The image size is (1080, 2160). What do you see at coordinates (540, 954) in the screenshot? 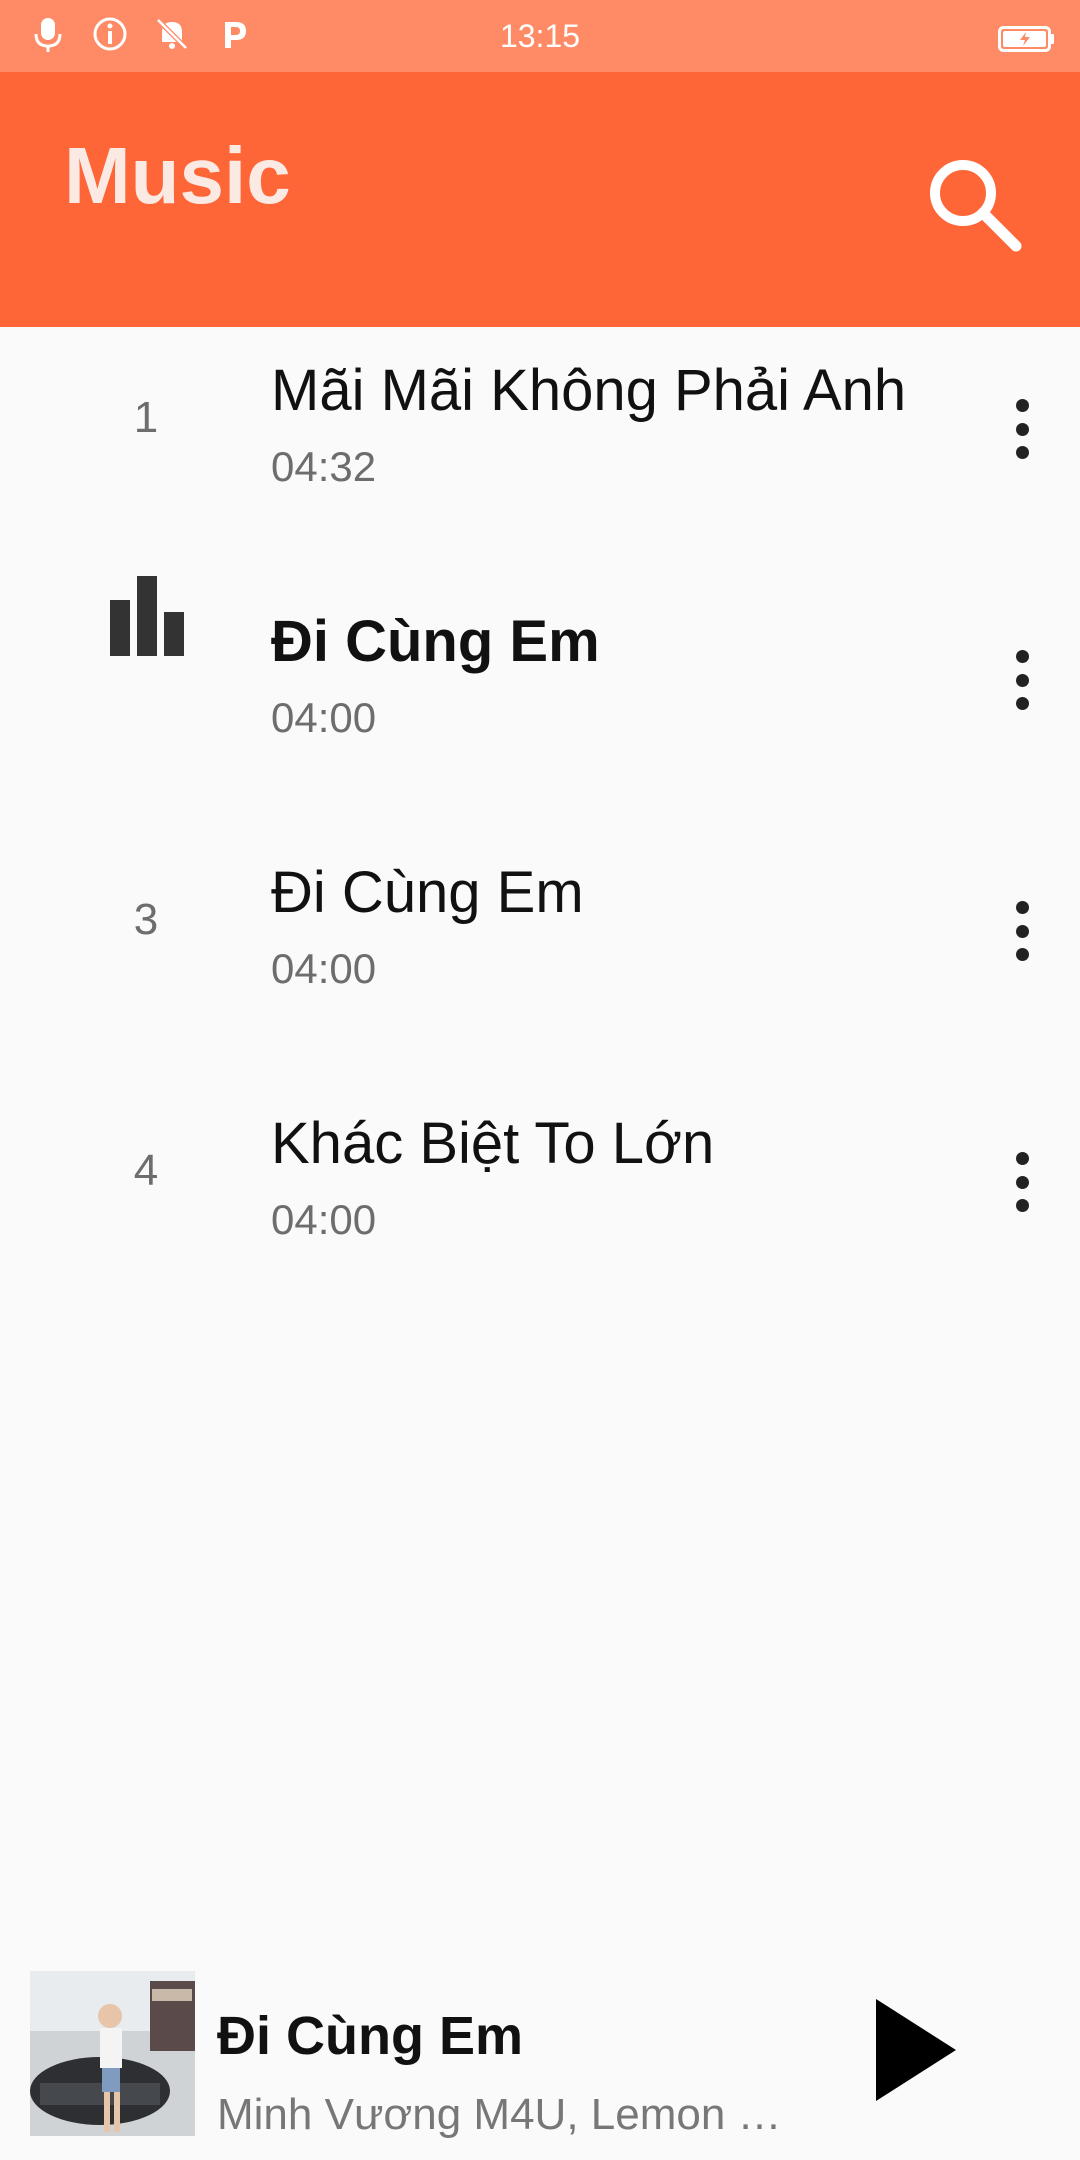
I see `song-row: 3 Đi Cùng Em 04:00` at bounding box center [540, 954].